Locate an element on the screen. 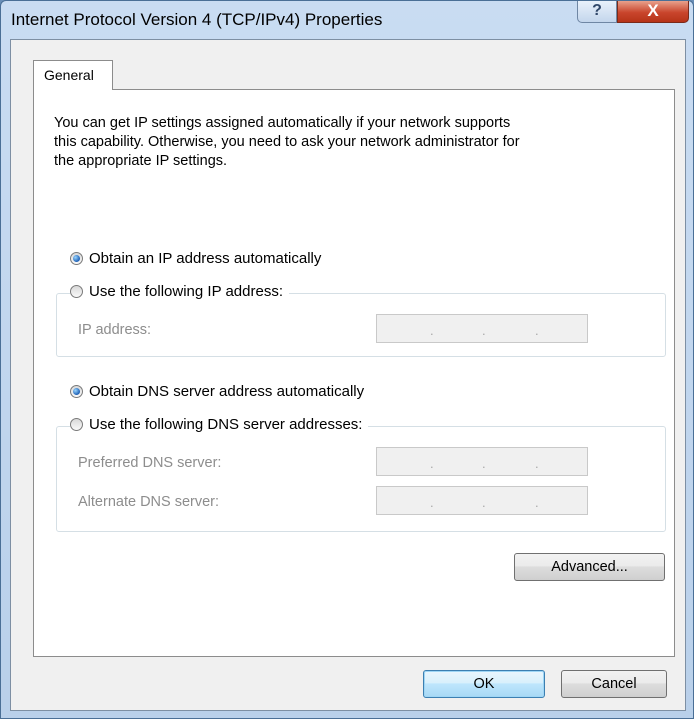  alternate-dns-label: Alternate DNS server: is located at coordinates (149, 502).